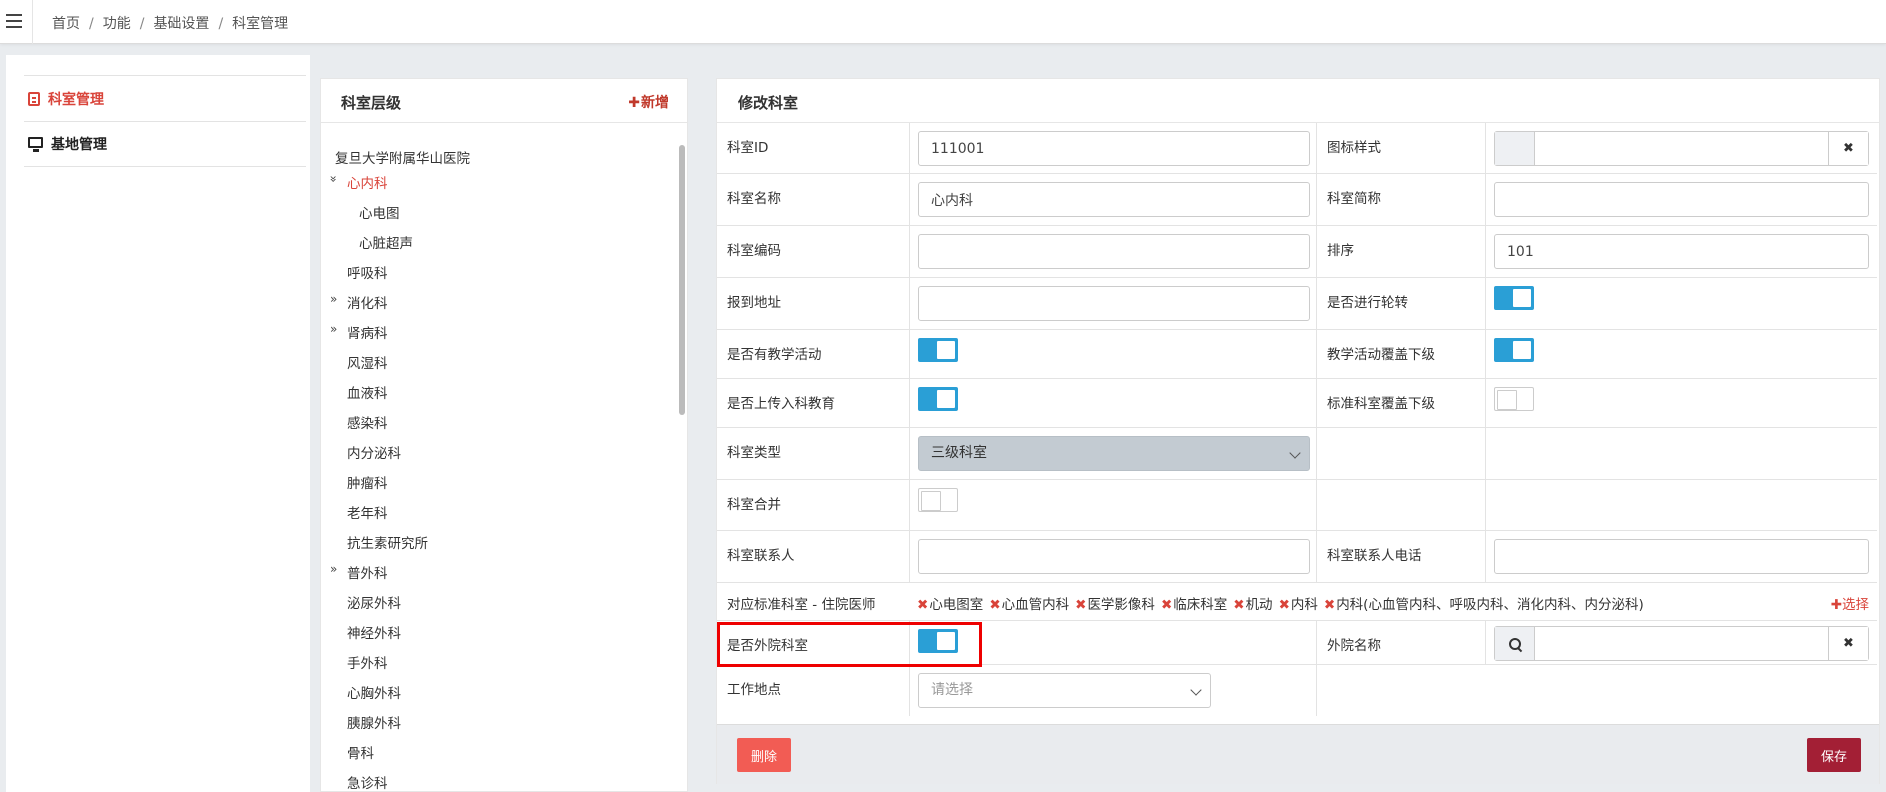 The width and height of the screenshot is (1886, 792). I want to click on tree-scrollbar, so click(682, 280).